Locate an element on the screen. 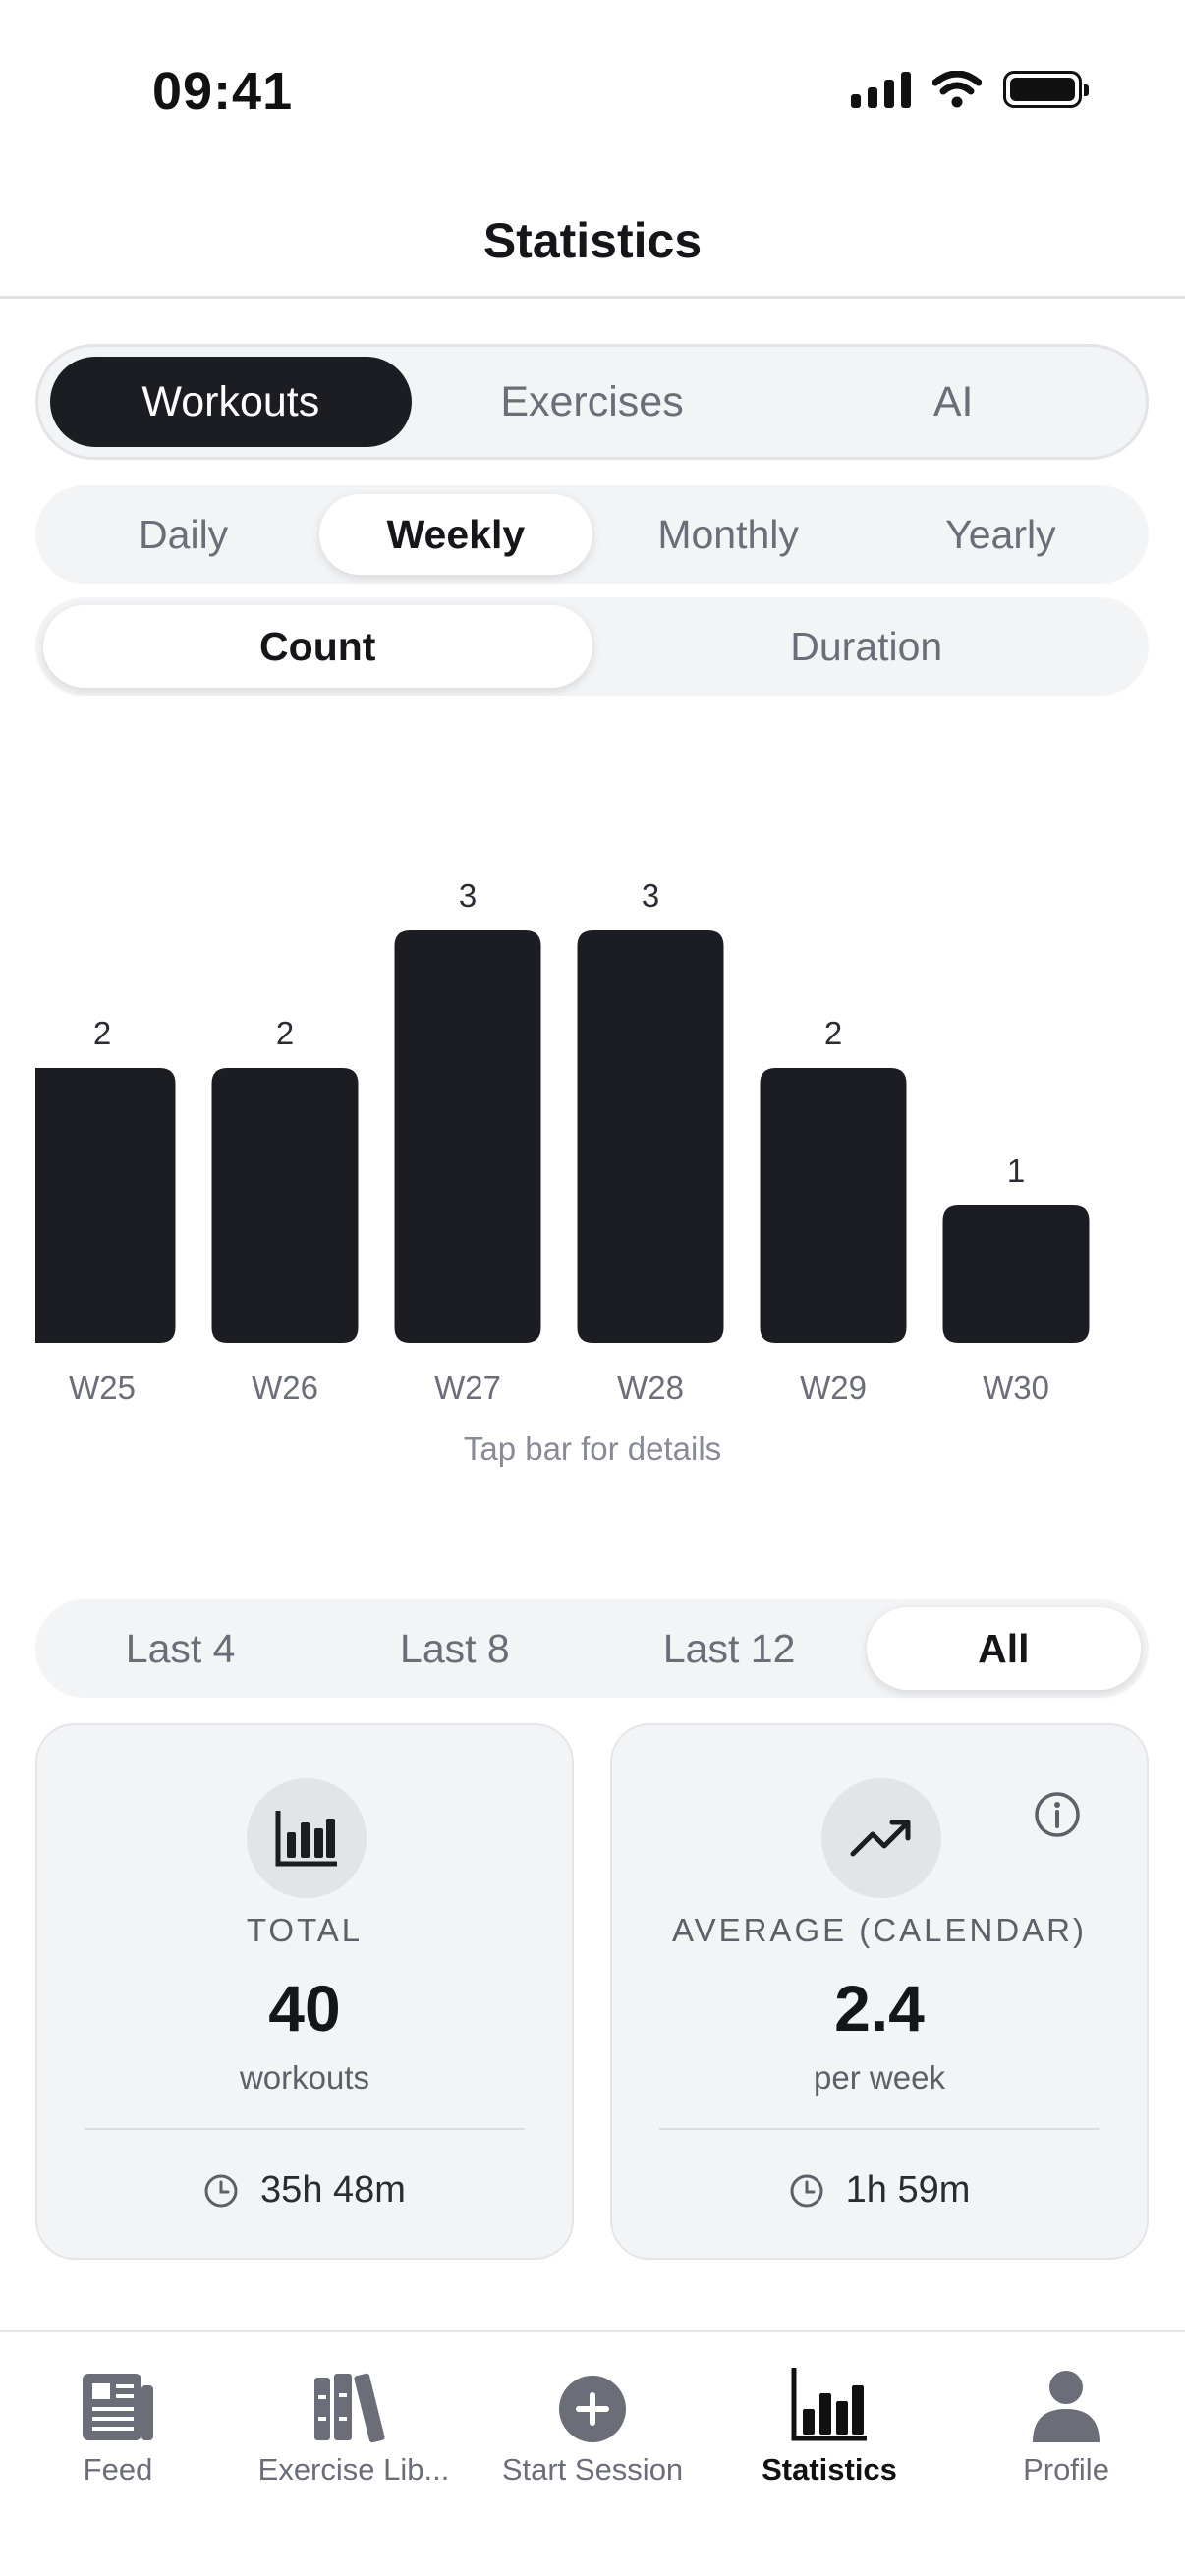  tab-feed: Feed is located at coordinates (118, 2431).